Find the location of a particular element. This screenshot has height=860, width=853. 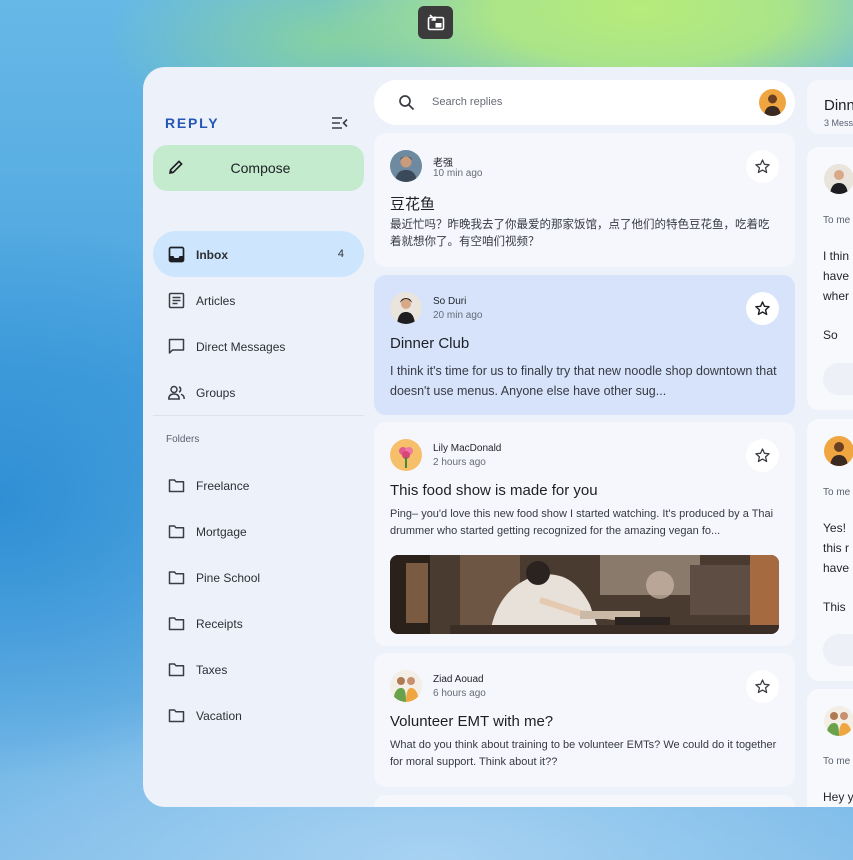

detail-subject: Dinn is located at coordinates (838, 105).